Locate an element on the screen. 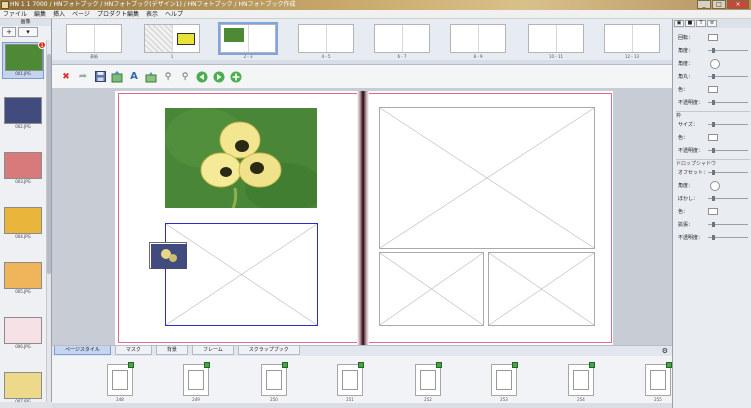  spread-thumbnail: 表紙 is located at coordinates (94, 42).